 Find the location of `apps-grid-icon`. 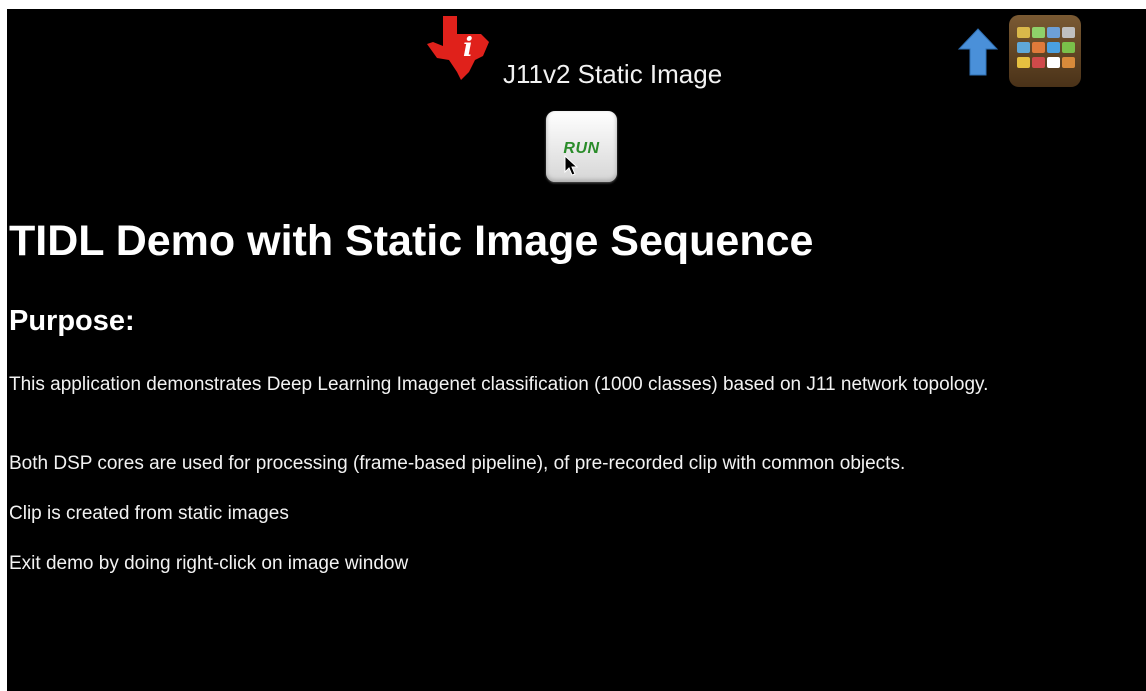

apps-grid-icon is located at coordinates (1045, 51).